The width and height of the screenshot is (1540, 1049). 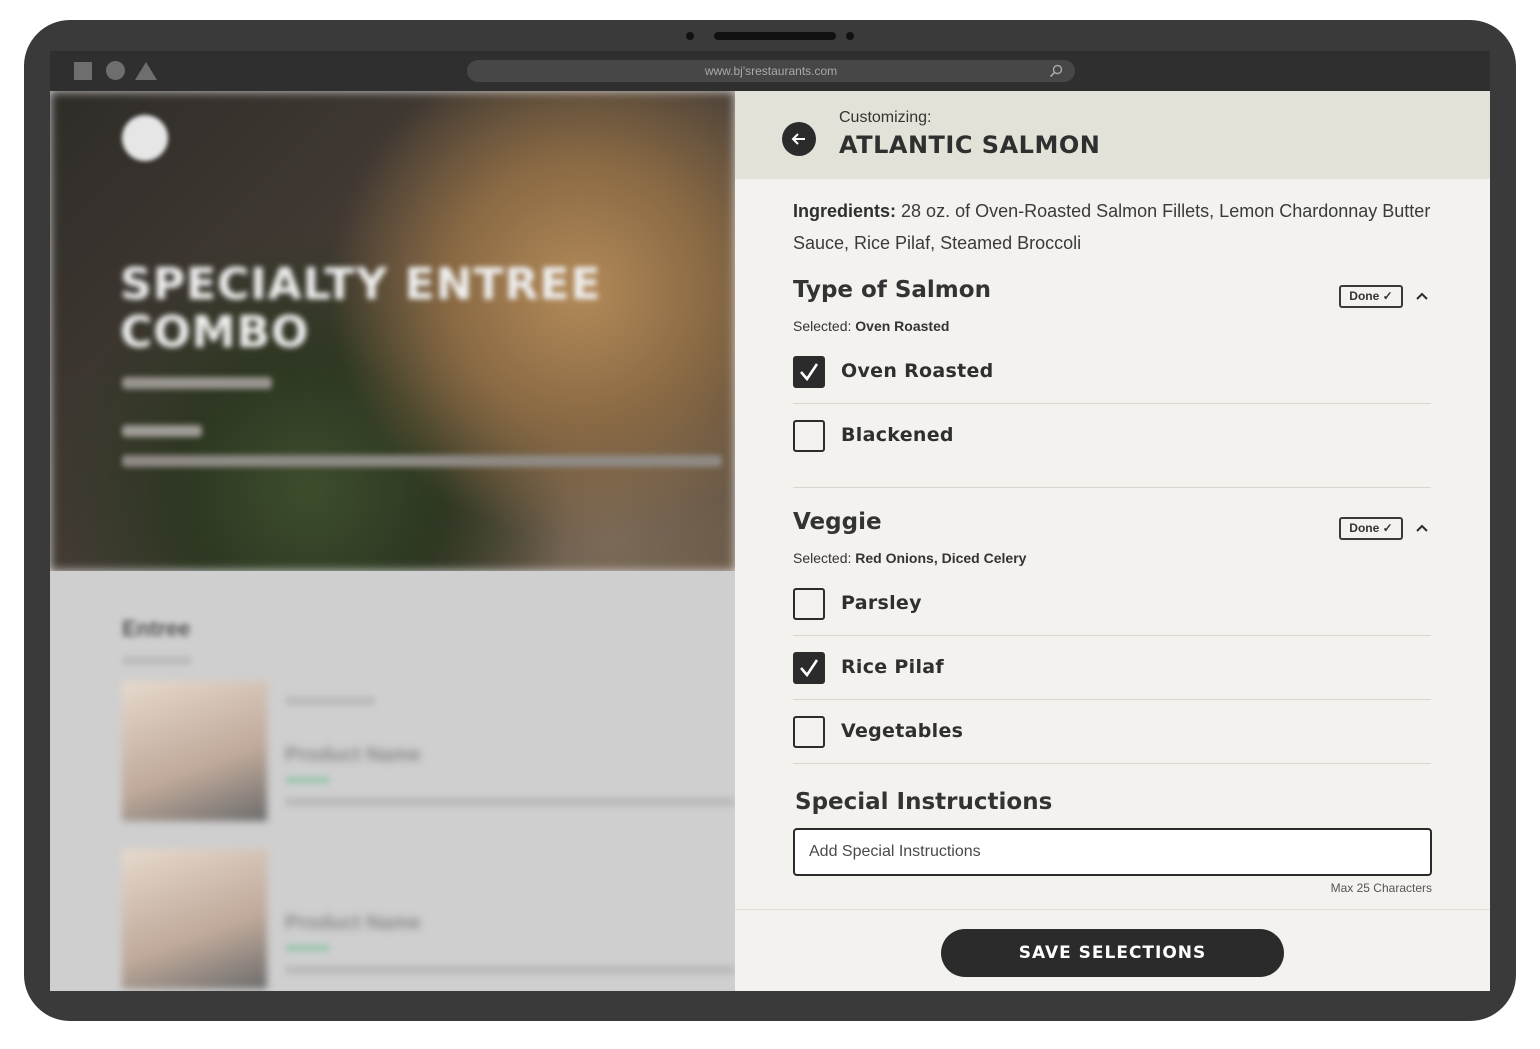 What do you see at coordinates (1371, 296) in the screenshot?
I see `done-button-salmon: Done ✓` at bounding box center [1371, 296].